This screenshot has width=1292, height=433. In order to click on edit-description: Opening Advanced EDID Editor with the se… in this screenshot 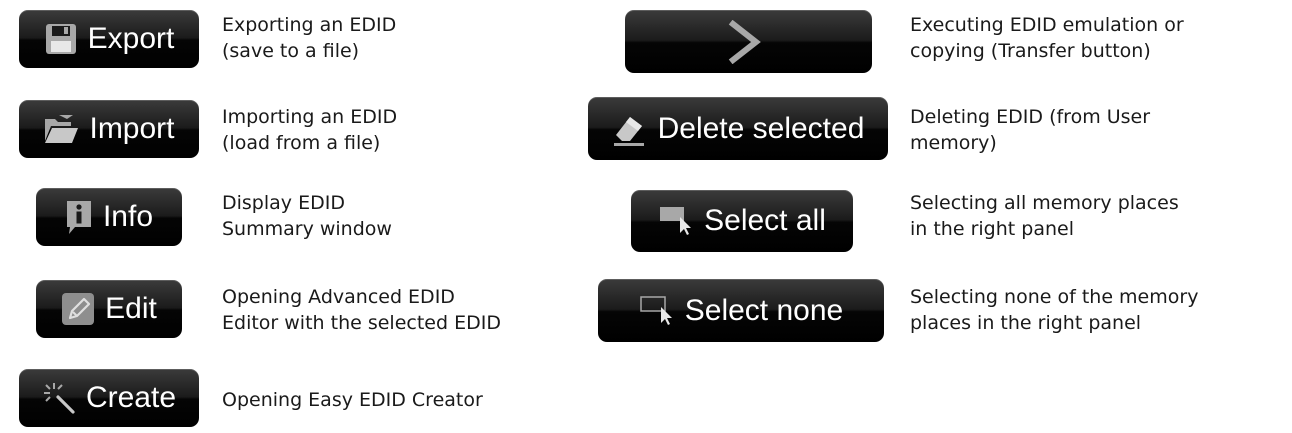, I will do `click(361, 310)`.